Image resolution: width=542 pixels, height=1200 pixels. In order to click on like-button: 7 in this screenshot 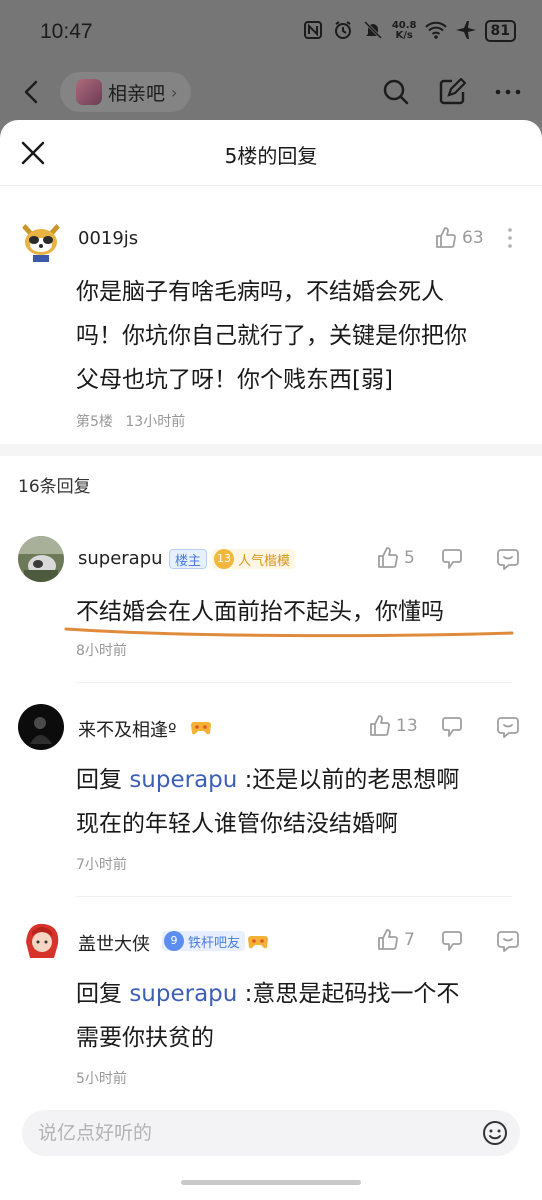, I will do `click(395, 940)`.